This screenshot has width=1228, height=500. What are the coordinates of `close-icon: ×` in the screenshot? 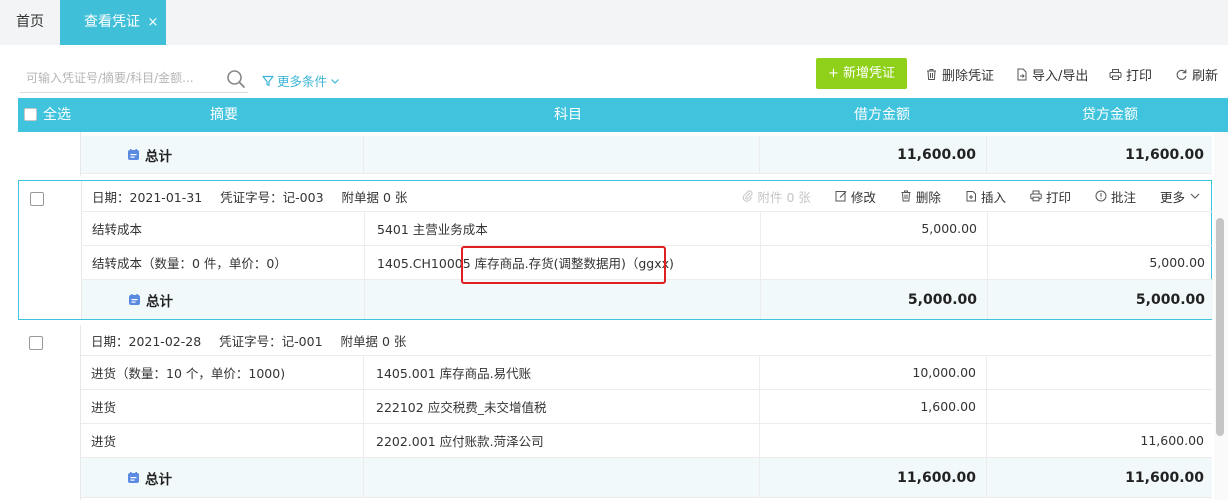 It's located at (152, 22).